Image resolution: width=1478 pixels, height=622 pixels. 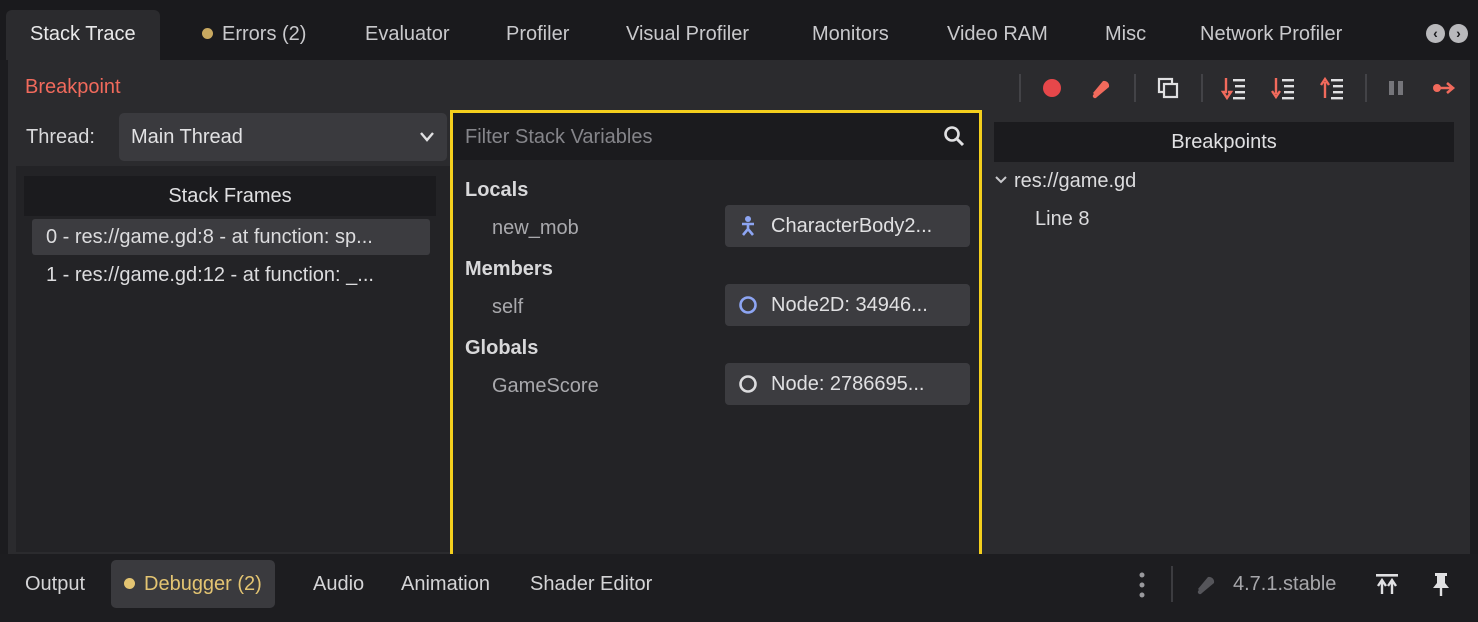 What do you see at coordinates (537, 35) in the screenshot?
I see `tab-profiler: Profiler` at bounding box center [537, 35].